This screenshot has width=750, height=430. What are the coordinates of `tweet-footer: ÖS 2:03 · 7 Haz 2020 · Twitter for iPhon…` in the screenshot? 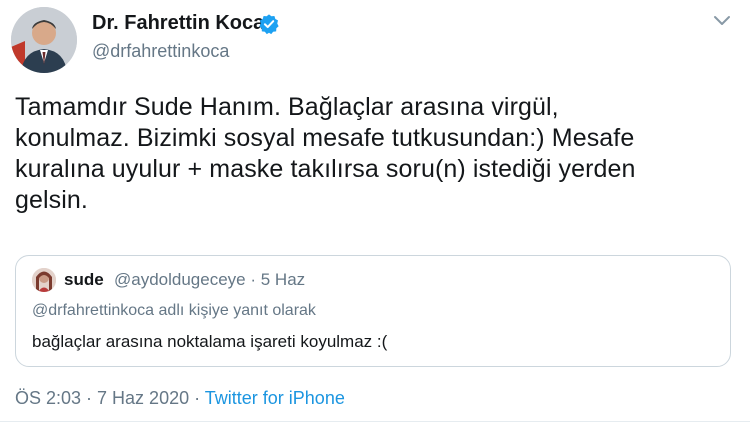 It's located at (180, 398).